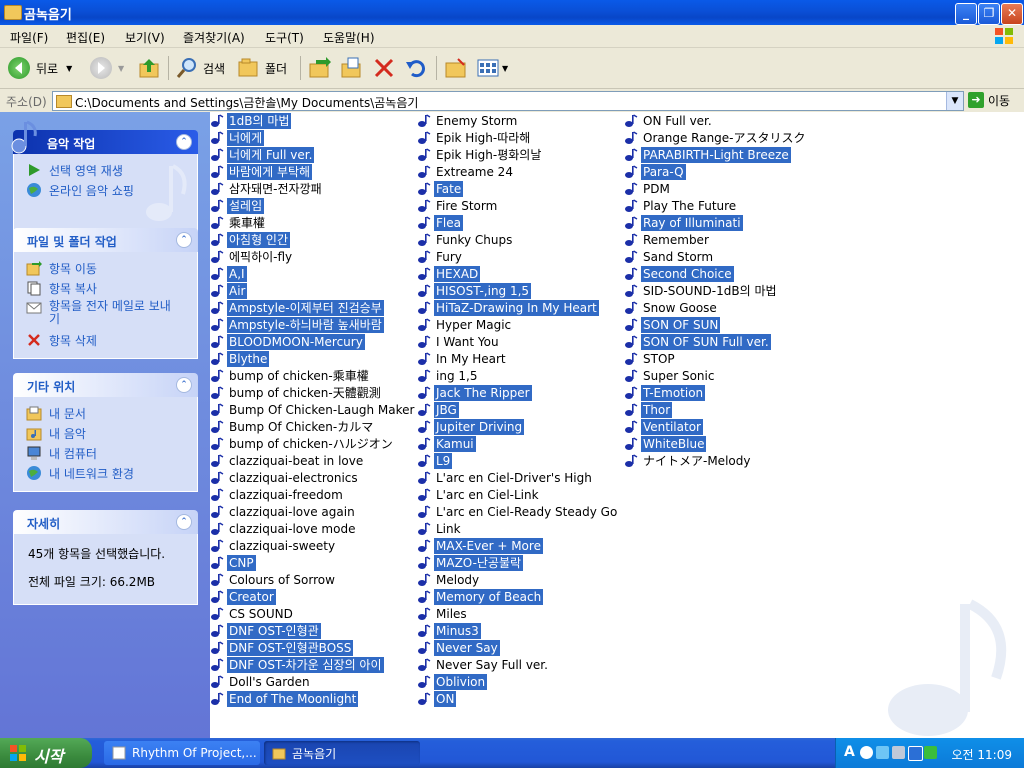 This screenshot has width=1024, height=768. I want to click on show-hidden-icons-icon, so click(866, 752).